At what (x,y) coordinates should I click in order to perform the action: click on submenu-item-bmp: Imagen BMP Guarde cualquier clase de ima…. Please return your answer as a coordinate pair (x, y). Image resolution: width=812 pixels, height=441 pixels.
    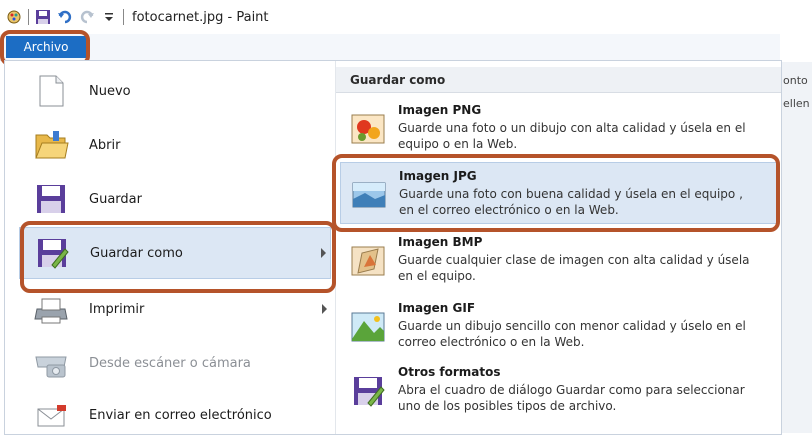
    Looking at the image, I should click on (559, 260).